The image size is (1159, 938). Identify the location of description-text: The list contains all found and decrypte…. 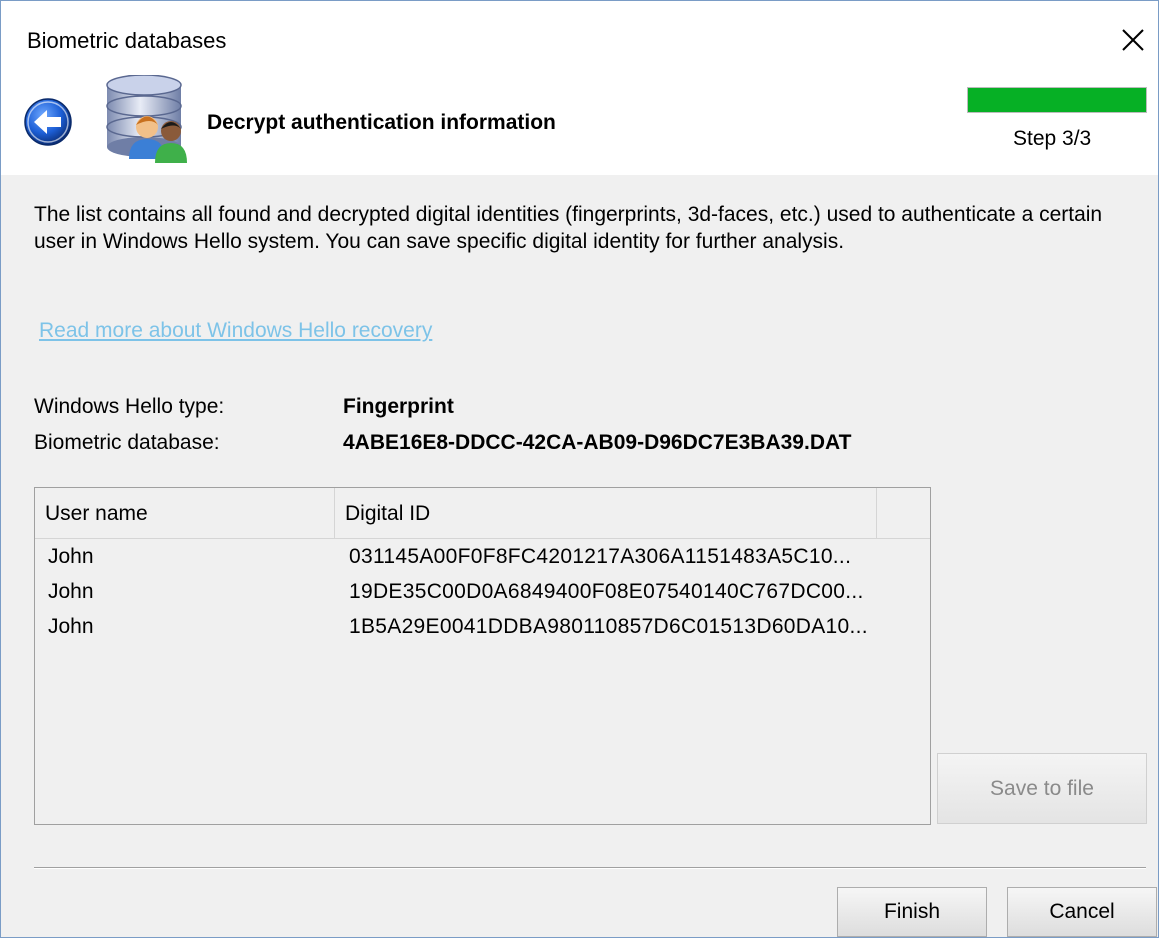
(568, 228).